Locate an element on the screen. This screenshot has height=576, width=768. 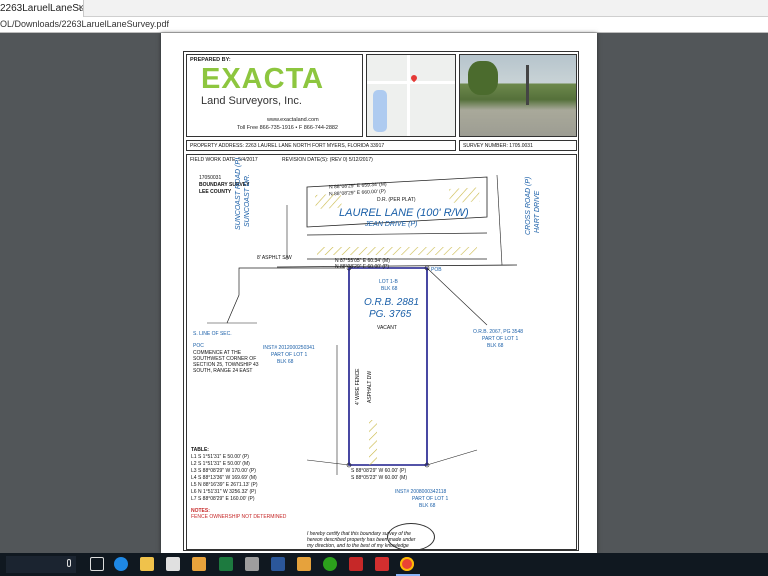
inst-bottom-part: PART OF LOT 1 is located at coordinates (430, 499).